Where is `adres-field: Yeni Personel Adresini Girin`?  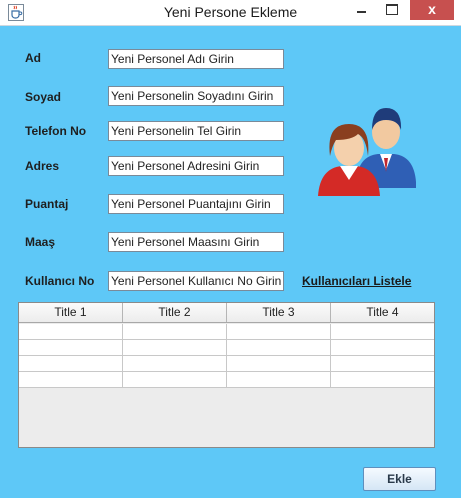 adres-field: Yeni Personel Adresini Girin is located at coordinates (196, 166).